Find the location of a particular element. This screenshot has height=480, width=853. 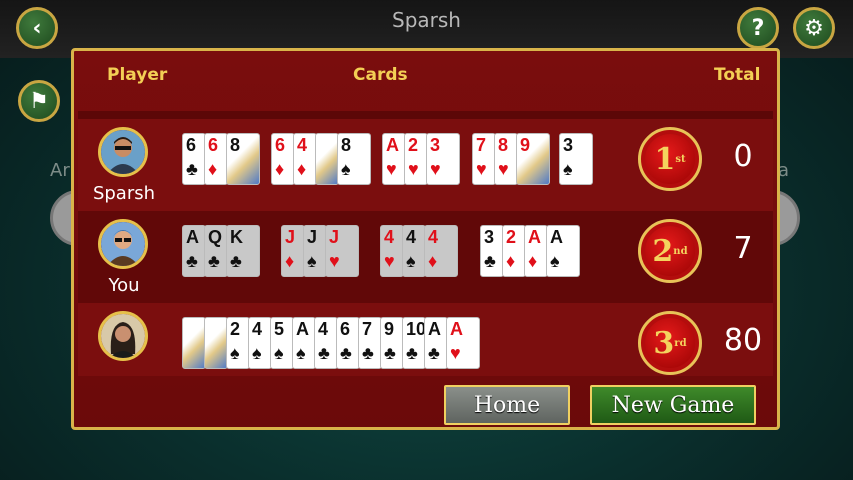

playing-card: J ♠ is located at coordinates (315, 251).